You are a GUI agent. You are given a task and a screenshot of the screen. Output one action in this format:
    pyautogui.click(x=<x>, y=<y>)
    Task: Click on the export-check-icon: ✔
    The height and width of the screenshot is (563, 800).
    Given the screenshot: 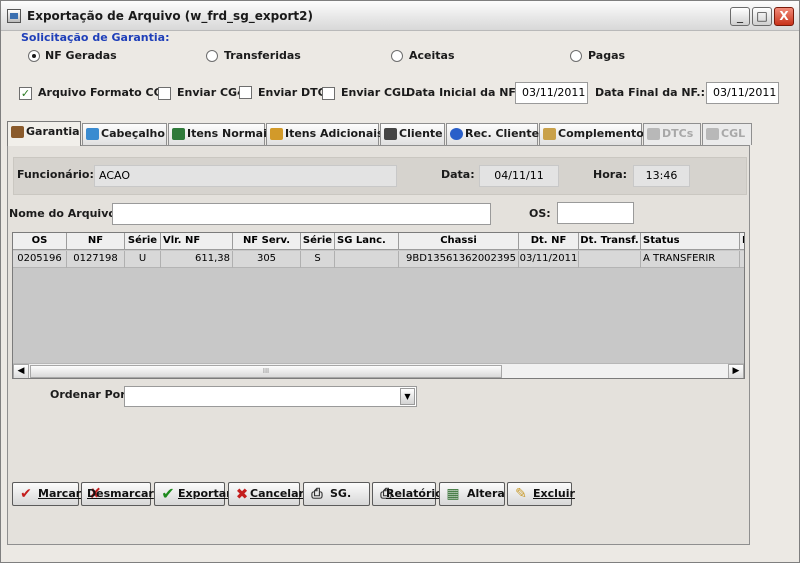 What is the action you would take?
    pyautogui.click(x=168, y=493)
    